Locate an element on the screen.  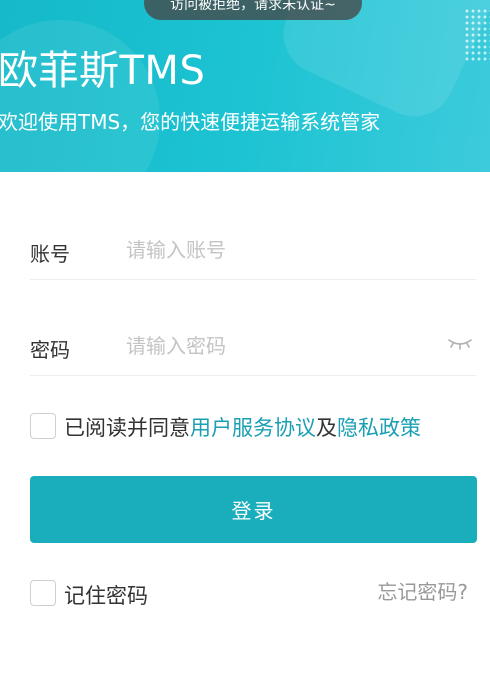
agreement-conjunction: 及 is located at coordinates (326, 428).